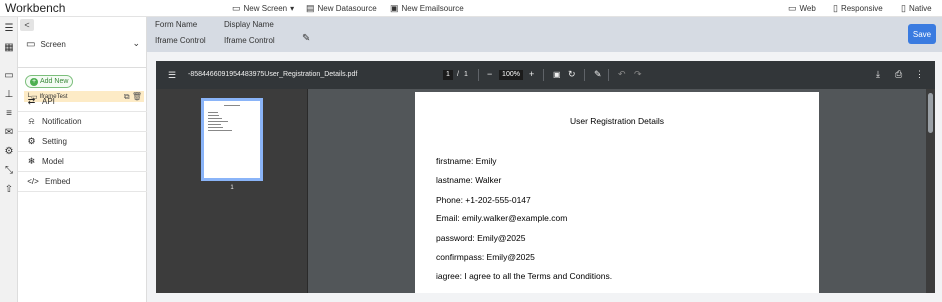  What do you see at coordinates (27, 25) in the screenshot?
I see `collapse-sidebar-button: <` at bounding box center [27, 25].